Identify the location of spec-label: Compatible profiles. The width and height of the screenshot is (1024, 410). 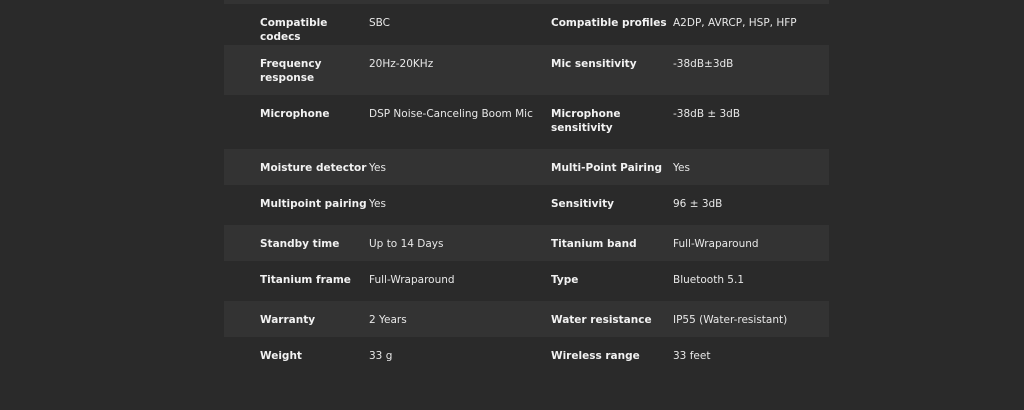
(609, 23).